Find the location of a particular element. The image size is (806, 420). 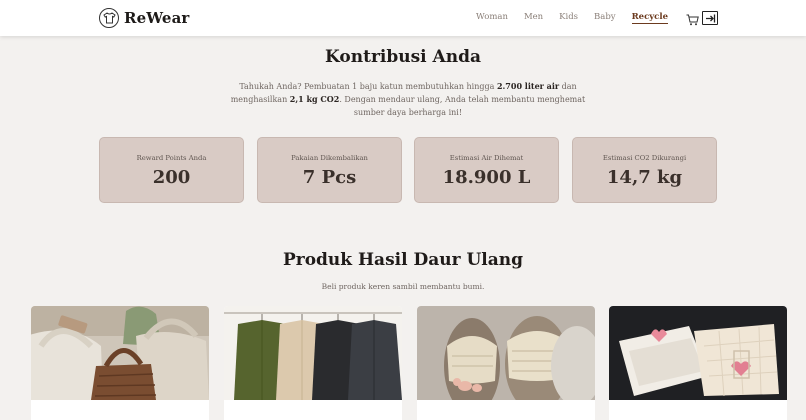

knitted-bags-photo is located at coordinates (120, 353).